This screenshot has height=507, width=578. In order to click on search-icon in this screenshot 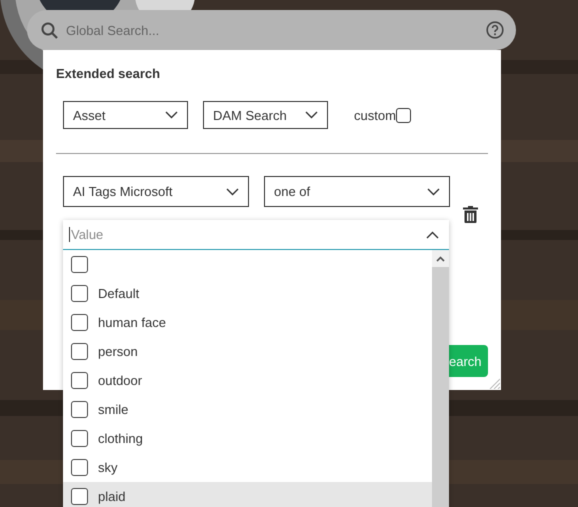, I will do `click(49, 30)`.